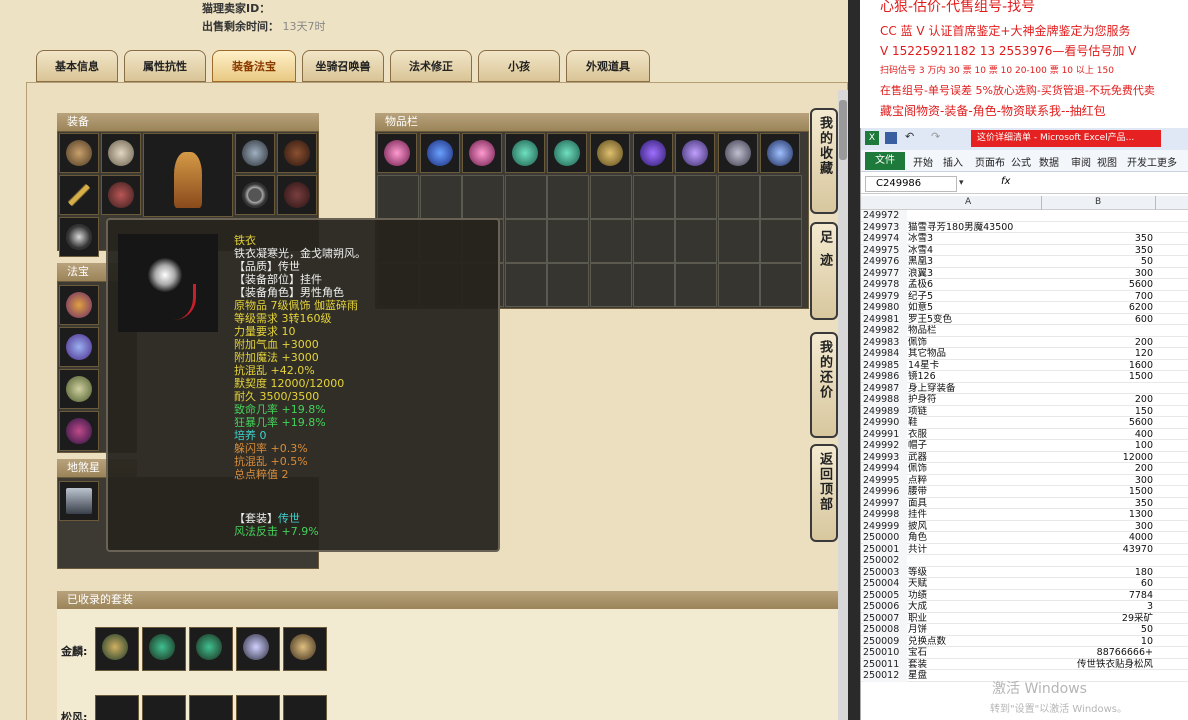 The height and width of the screenshot is (720, 1188). Describe the element at coordinates (1098, 515) in the screenshot. I see `cell-b: 1300` at that location.